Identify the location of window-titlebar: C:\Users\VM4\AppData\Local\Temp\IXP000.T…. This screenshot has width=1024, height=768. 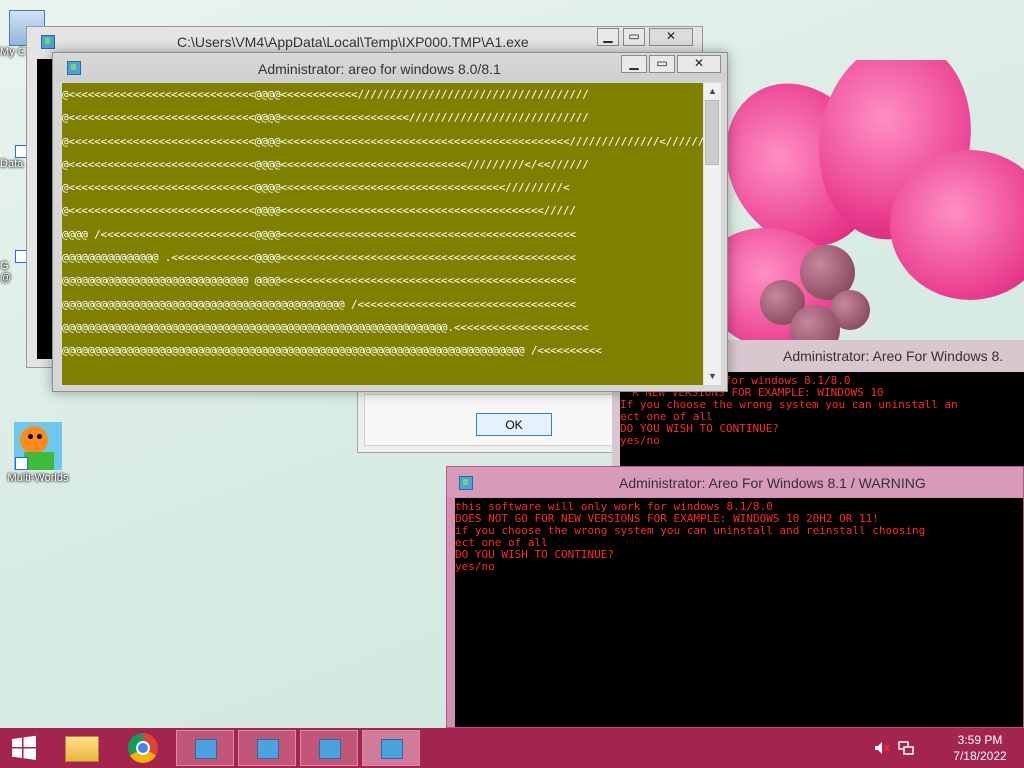
(364, 41).